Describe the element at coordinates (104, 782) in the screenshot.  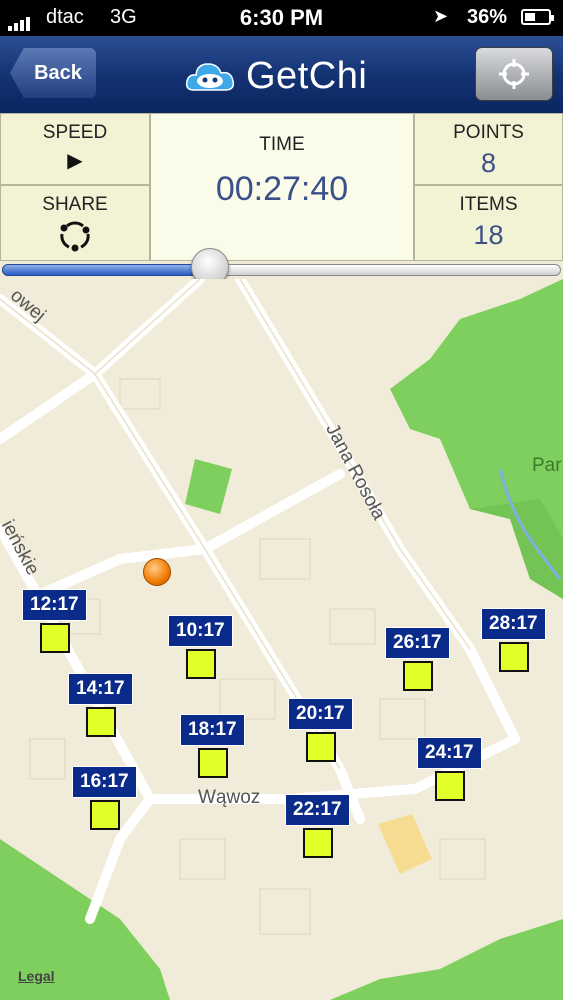
I see `time-marker-label: 16:17` at that location.